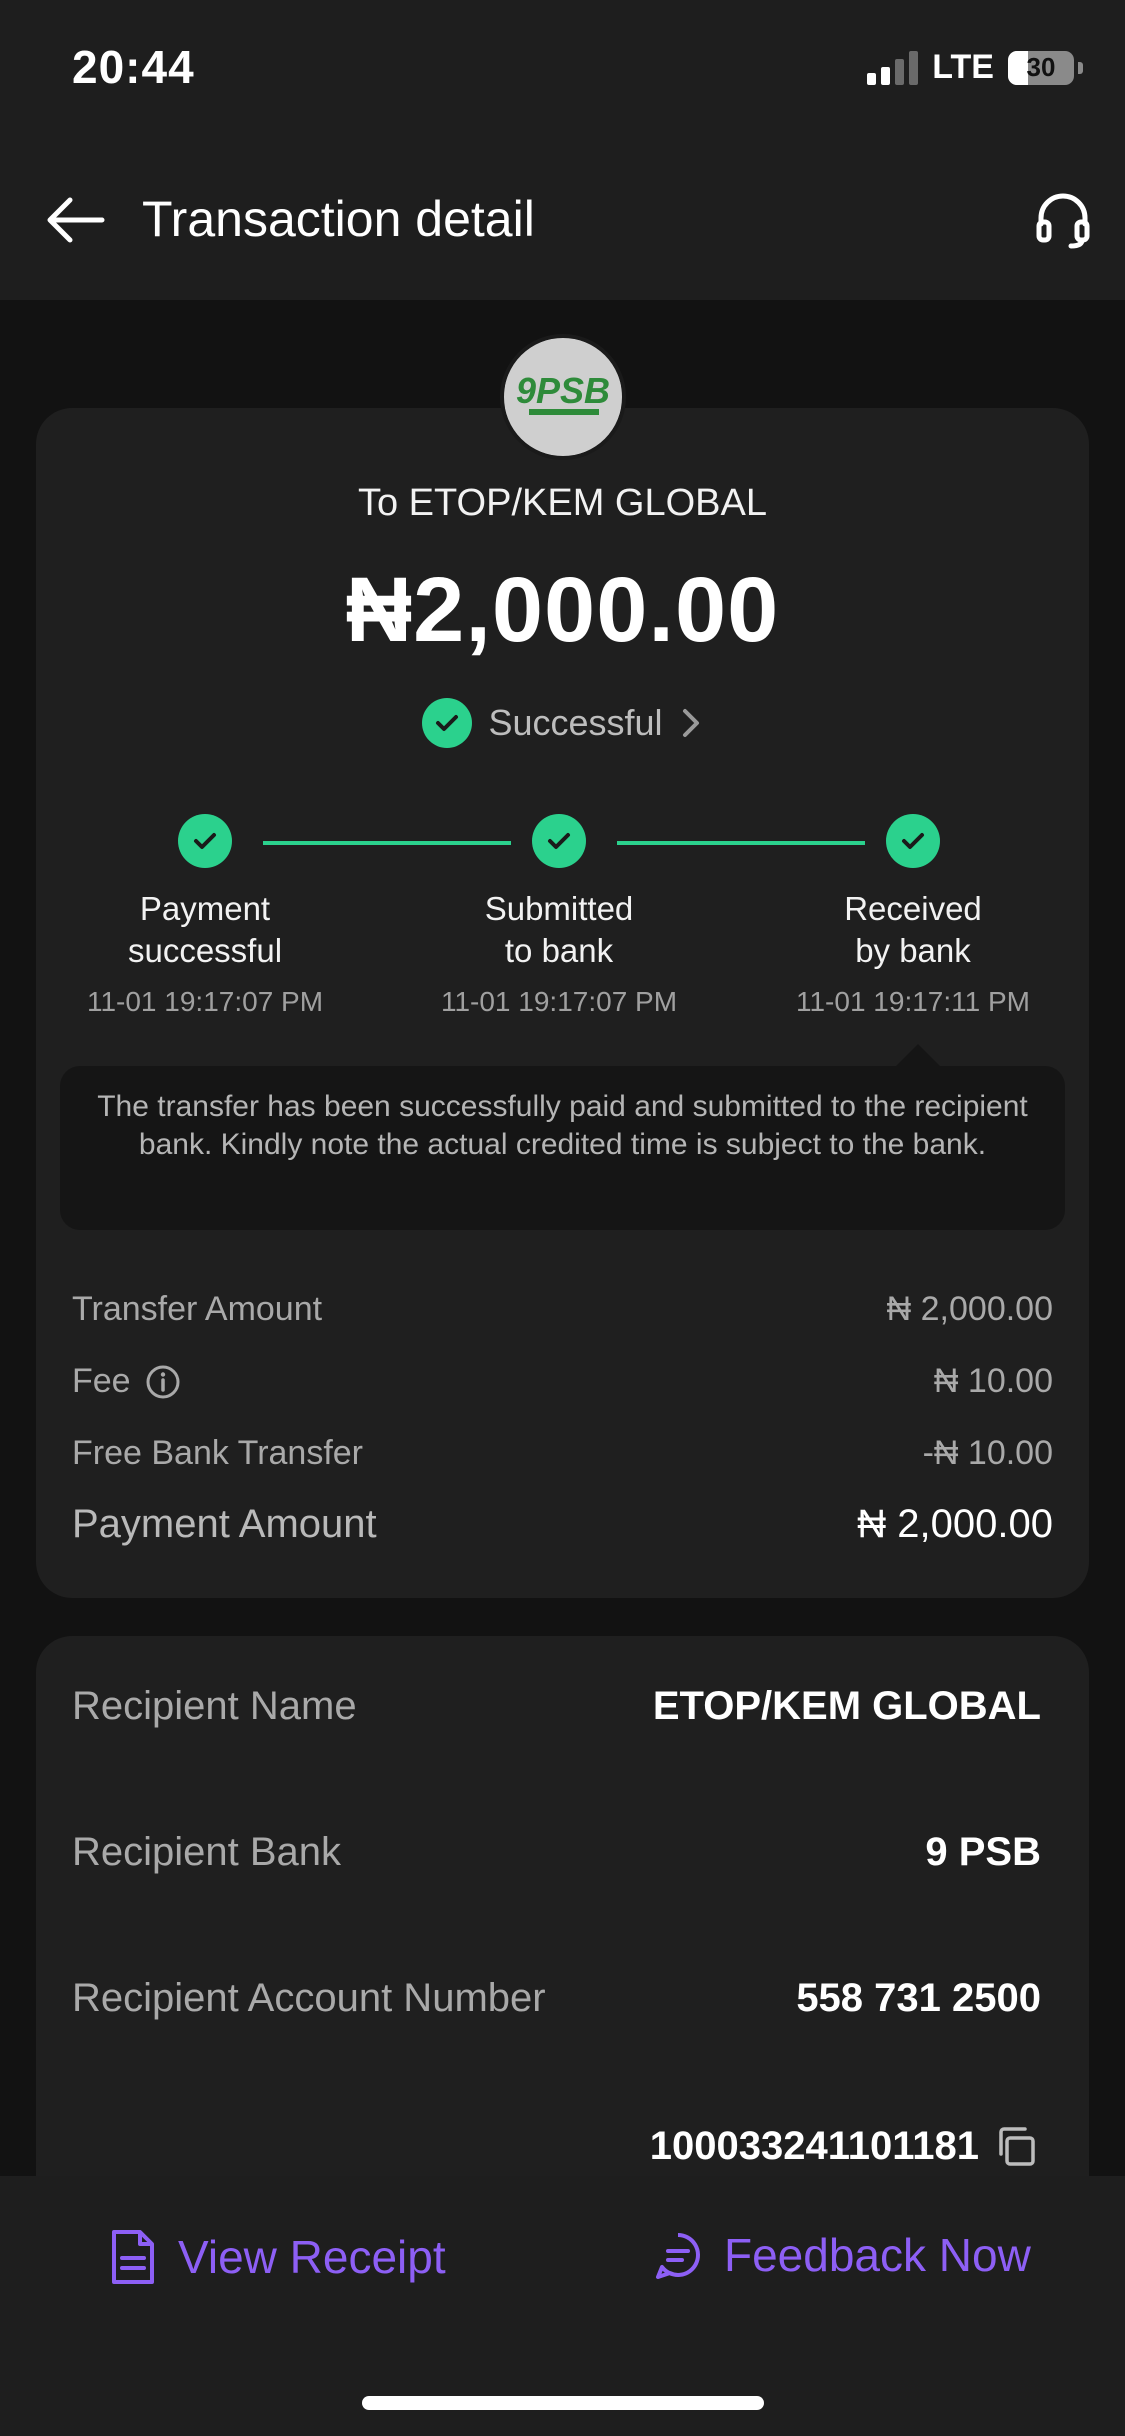 The height and width of the screenshot is (2436, 1125). What do you see at coordinates (562, 2306) in the screenshot?
I see `bottom-action-bar: View Receipt Feedback Now` at bounding box center [562, 2306].